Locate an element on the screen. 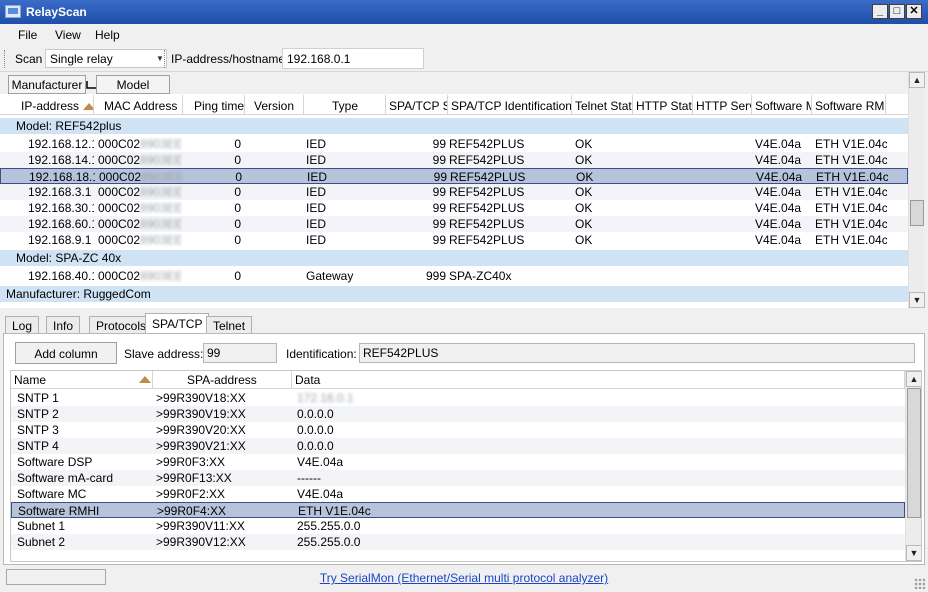 The width and height of the screenshot is (928, 592). tab-telnet: Telnet is located at coordinates (229, 325).